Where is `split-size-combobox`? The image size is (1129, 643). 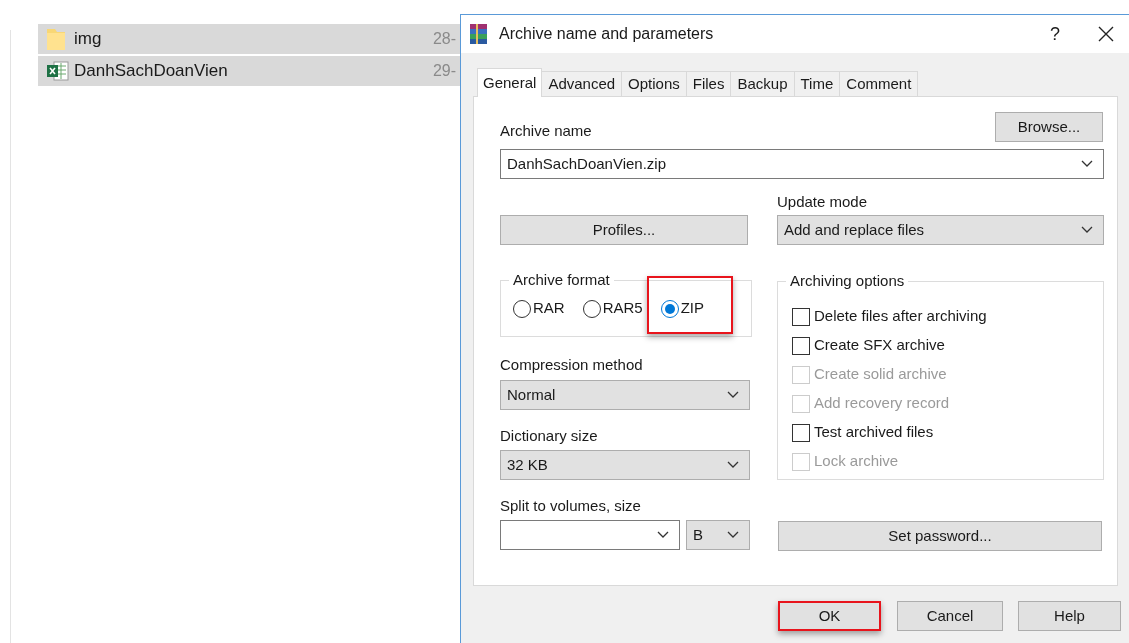
split-size-combobox is located at coordinates (590, 535).